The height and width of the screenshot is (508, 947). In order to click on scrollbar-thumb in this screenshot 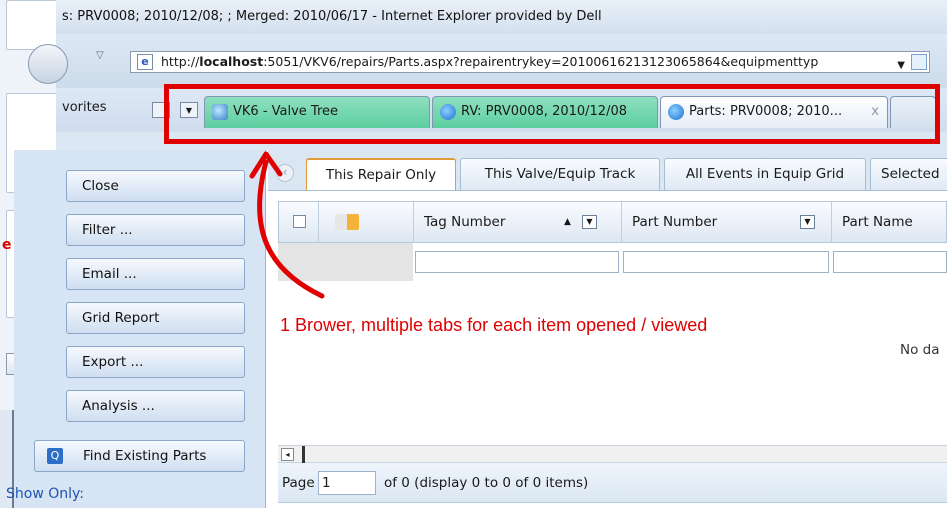, I will do `click(303, 454)`.